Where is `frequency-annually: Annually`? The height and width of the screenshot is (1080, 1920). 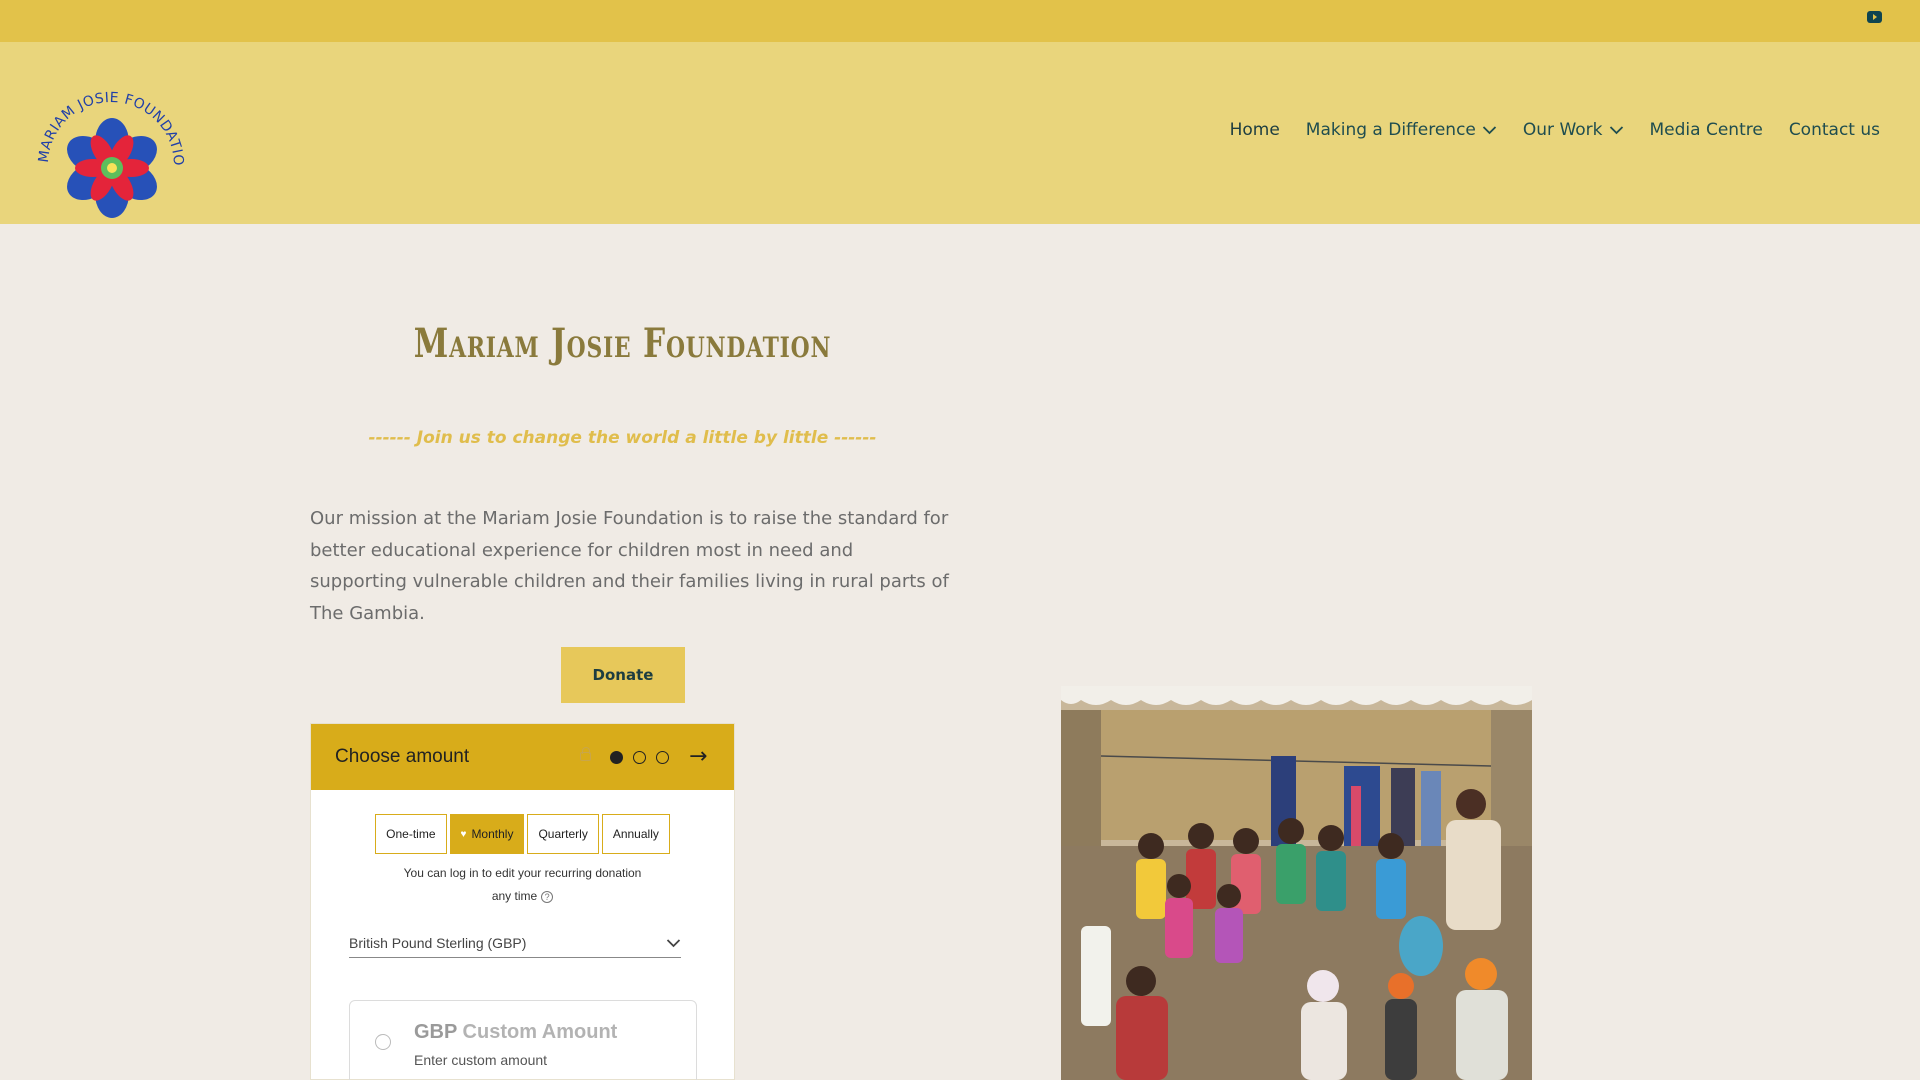
frequency-annually: Annually is located at coordinates (635, 834).